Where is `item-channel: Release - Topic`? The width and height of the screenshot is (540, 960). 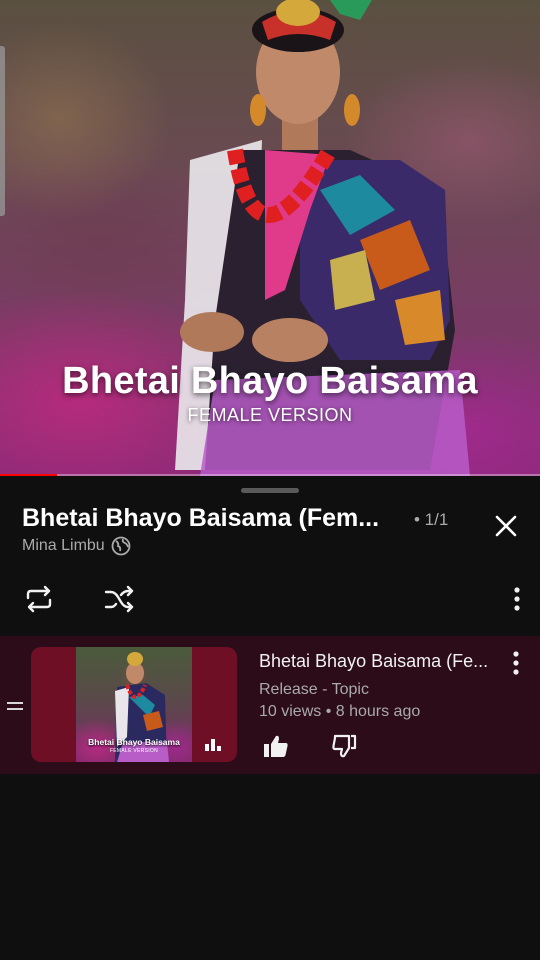 item-channel: Release - Topic is located at coordinates (314, 690).